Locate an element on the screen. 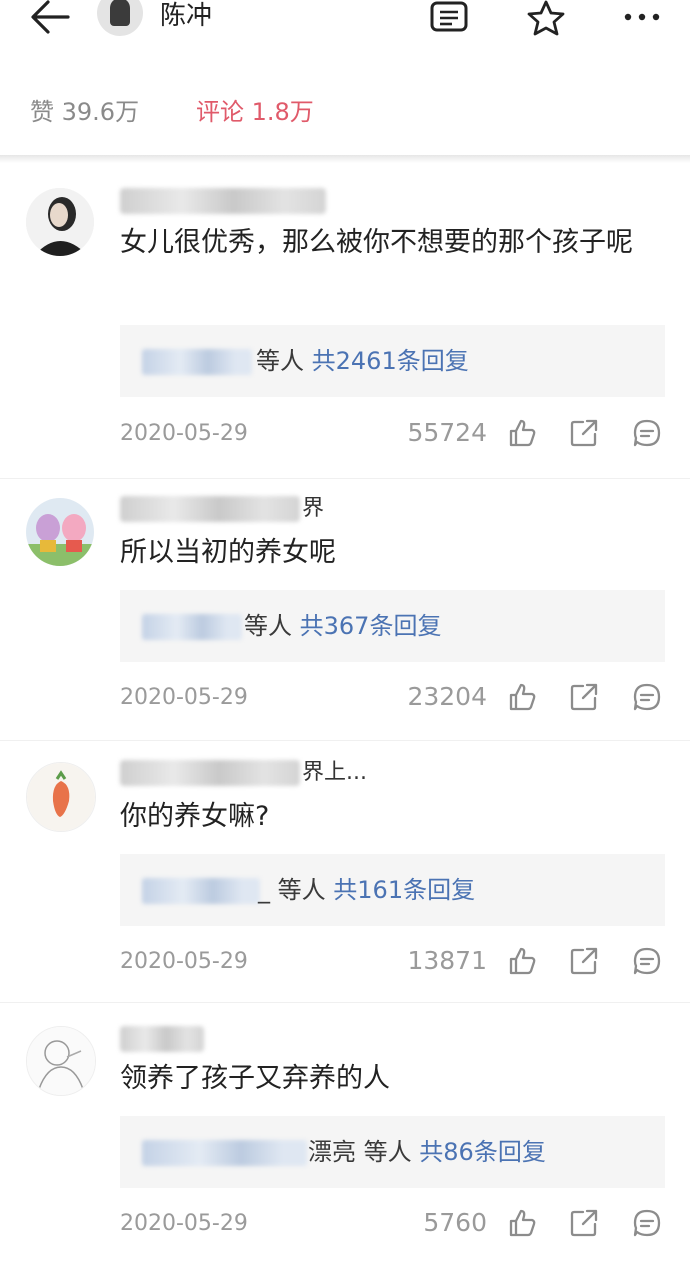 This screenshot has height=1272, width=690. arrow-left-icon is located at coordinates (50, 17).